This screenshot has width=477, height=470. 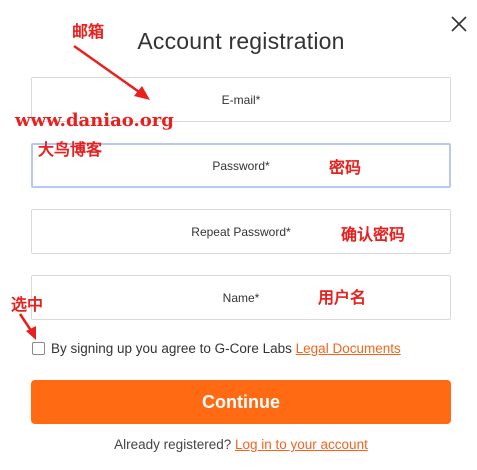 I want to click on repeat-password-label: Repeat Password*, so click(x=241, y=231).